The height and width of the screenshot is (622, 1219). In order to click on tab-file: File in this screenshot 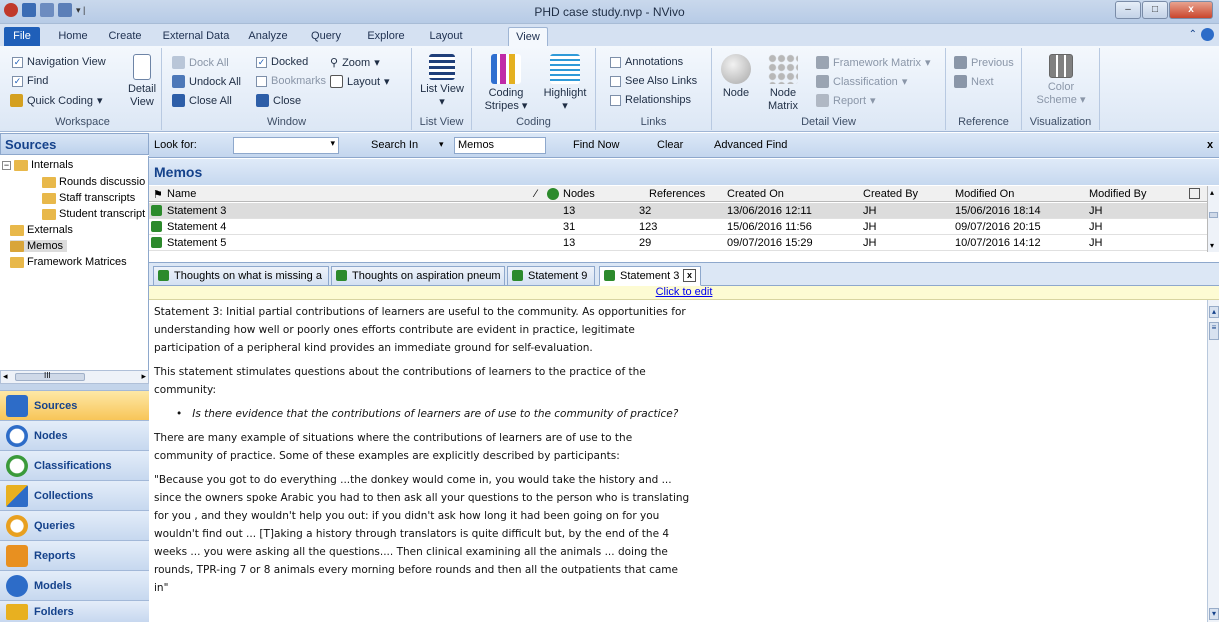, I will do `click(22, 36)`.